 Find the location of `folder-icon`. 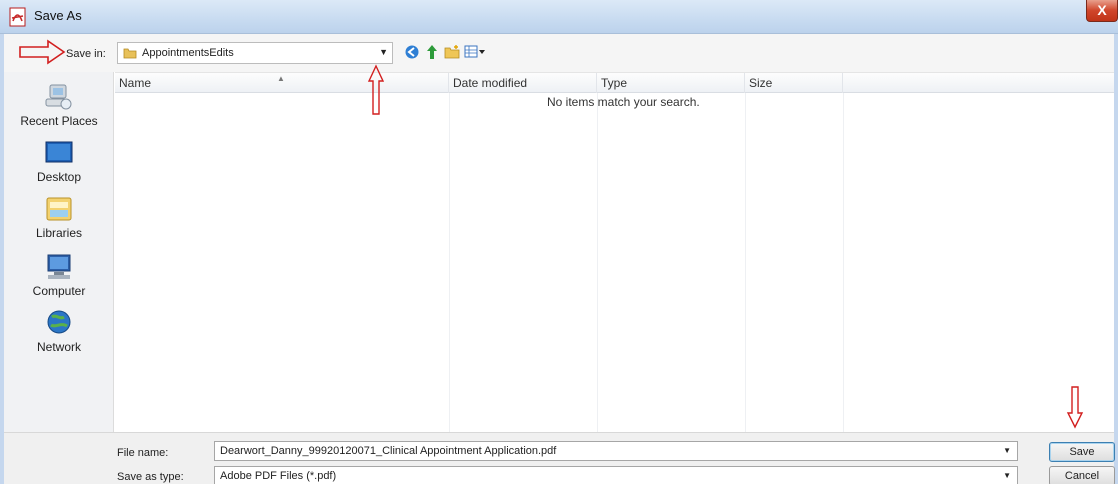

folder-icon is located at coordinates (130, 53).